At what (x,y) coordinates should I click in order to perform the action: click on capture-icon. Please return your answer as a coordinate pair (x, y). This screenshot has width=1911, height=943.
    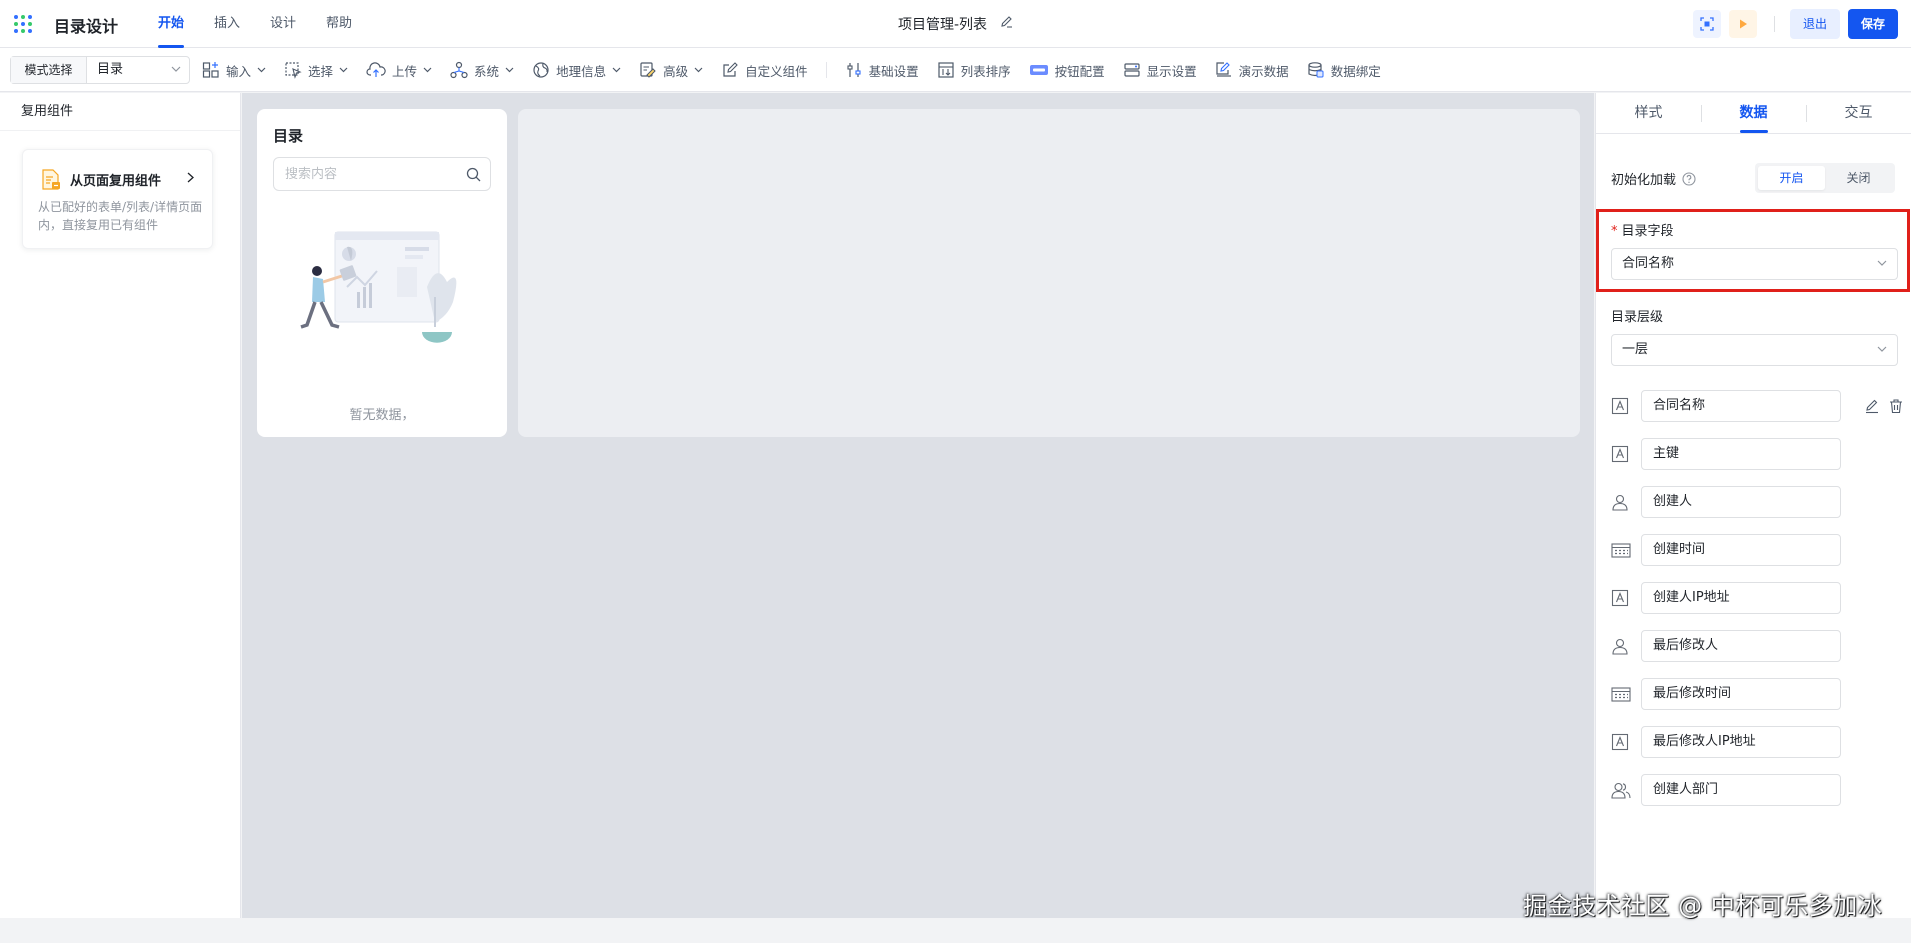
    Looking at the image, I should click on (1707, 24).